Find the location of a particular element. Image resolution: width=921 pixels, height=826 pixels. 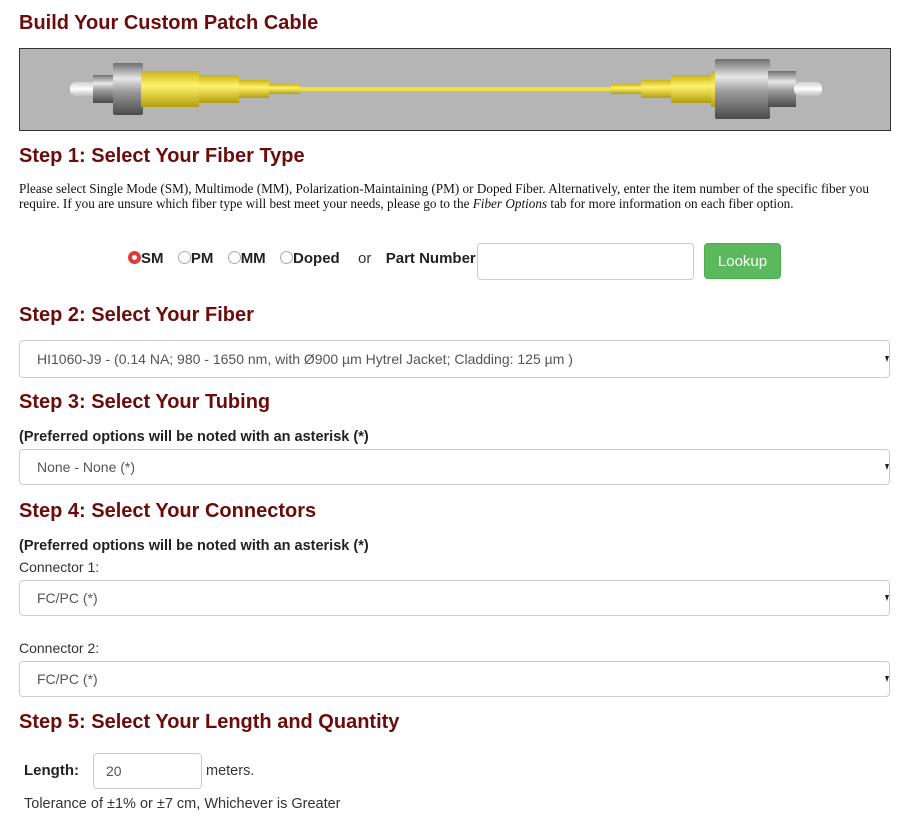

patch-cable-image is located at coordinates (455, 89).